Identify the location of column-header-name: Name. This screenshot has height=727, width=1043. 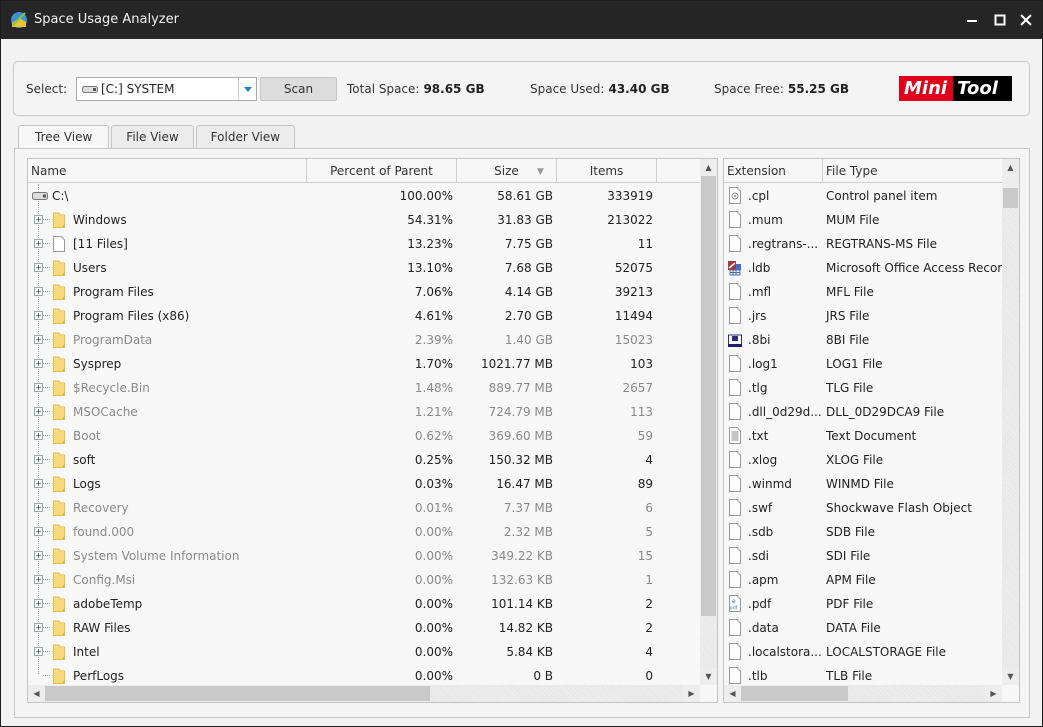
(167, 171).